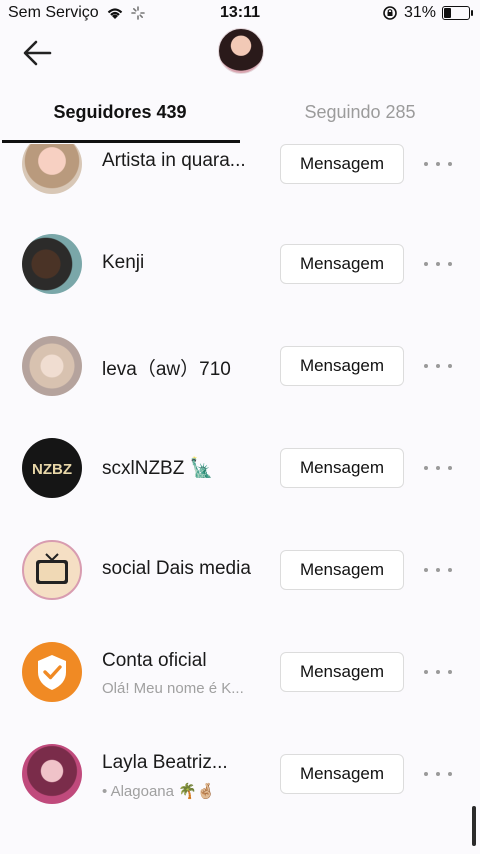 Image resolution: width=480 pixels, height=854 pixels. Describe the element at coordinates (154, 660) in the screenshot. I see `follower-name: Conta oficial` at that location.